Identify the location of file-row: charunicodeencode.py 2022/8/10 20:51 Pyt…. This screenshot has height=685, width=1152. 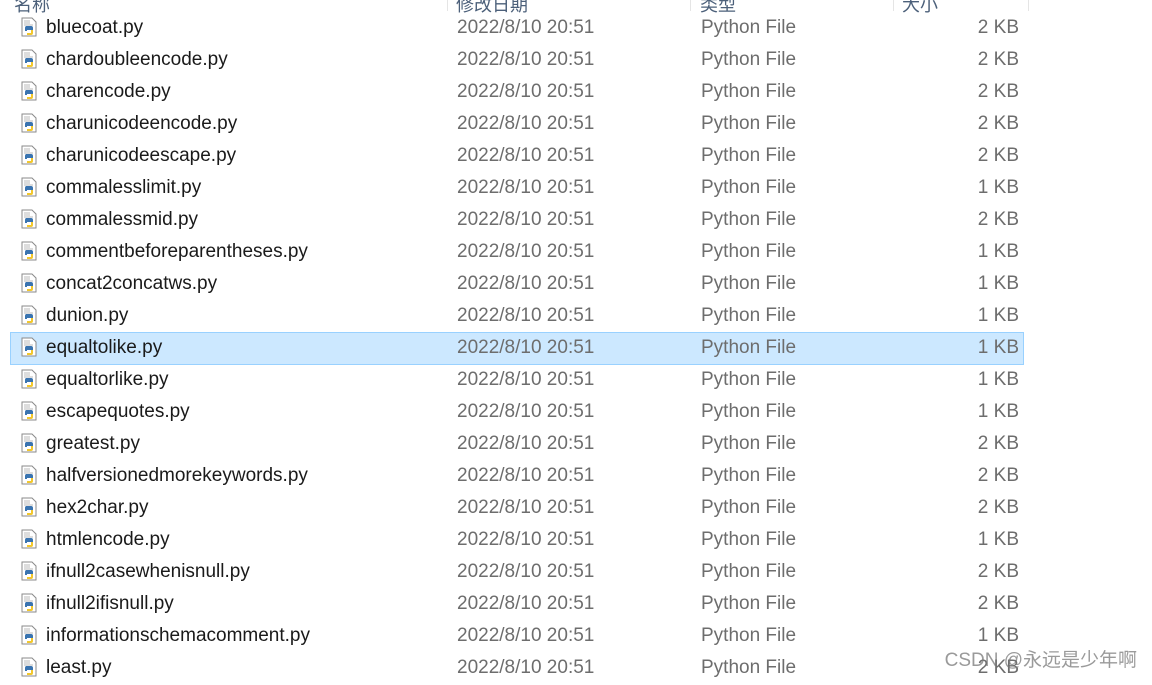
(517, 124).